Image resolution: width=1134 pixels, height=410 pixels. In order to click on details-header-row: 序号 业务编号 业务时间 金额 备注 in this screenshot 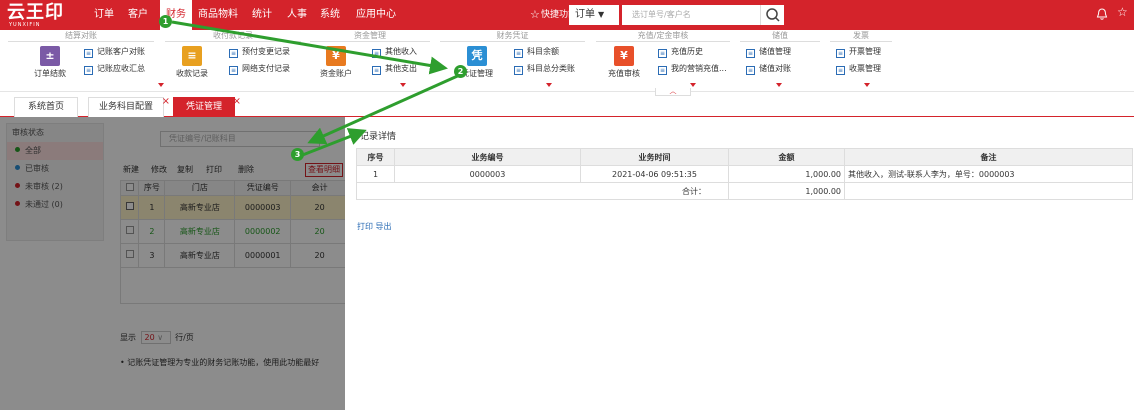, I will do `click(744, 157)`.